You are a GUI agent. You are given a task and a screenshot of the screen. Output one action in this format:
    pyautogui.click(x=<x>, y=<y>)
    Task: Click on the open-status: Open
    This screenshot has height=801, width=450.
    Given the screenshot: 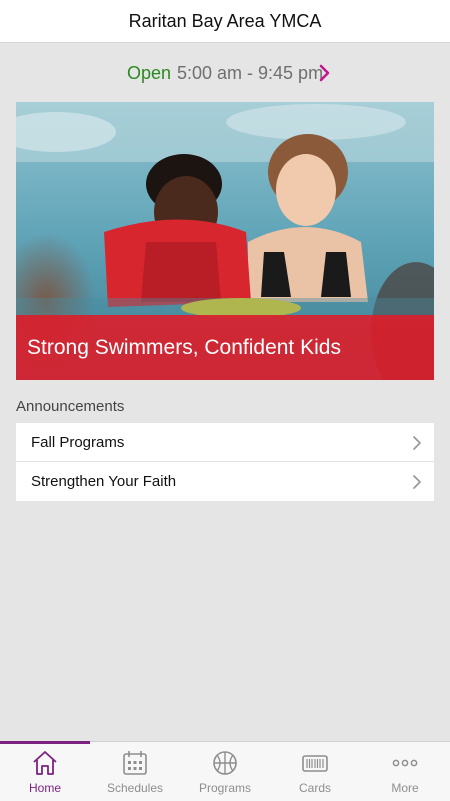 What is the action you would take?
    pyautogui.click(x=148, y=72)
    